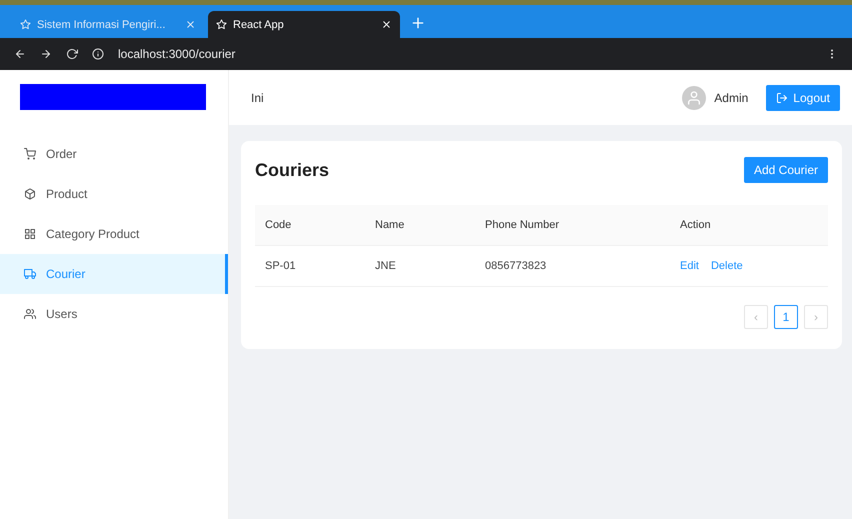 The width and height of the screenshot is (852, 519). What do you see at coordinates (310, 225) in the screenshot?
I see `column-header: Code` at bounding box center [310, 225].